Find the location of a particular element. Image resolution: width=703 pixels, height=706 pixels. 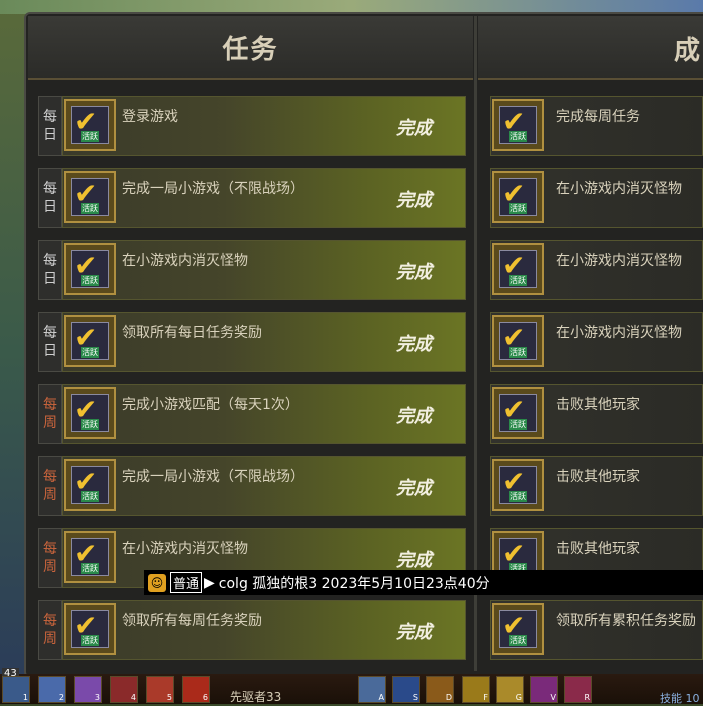

skill-slot: R is located at coordinates (578, 689).